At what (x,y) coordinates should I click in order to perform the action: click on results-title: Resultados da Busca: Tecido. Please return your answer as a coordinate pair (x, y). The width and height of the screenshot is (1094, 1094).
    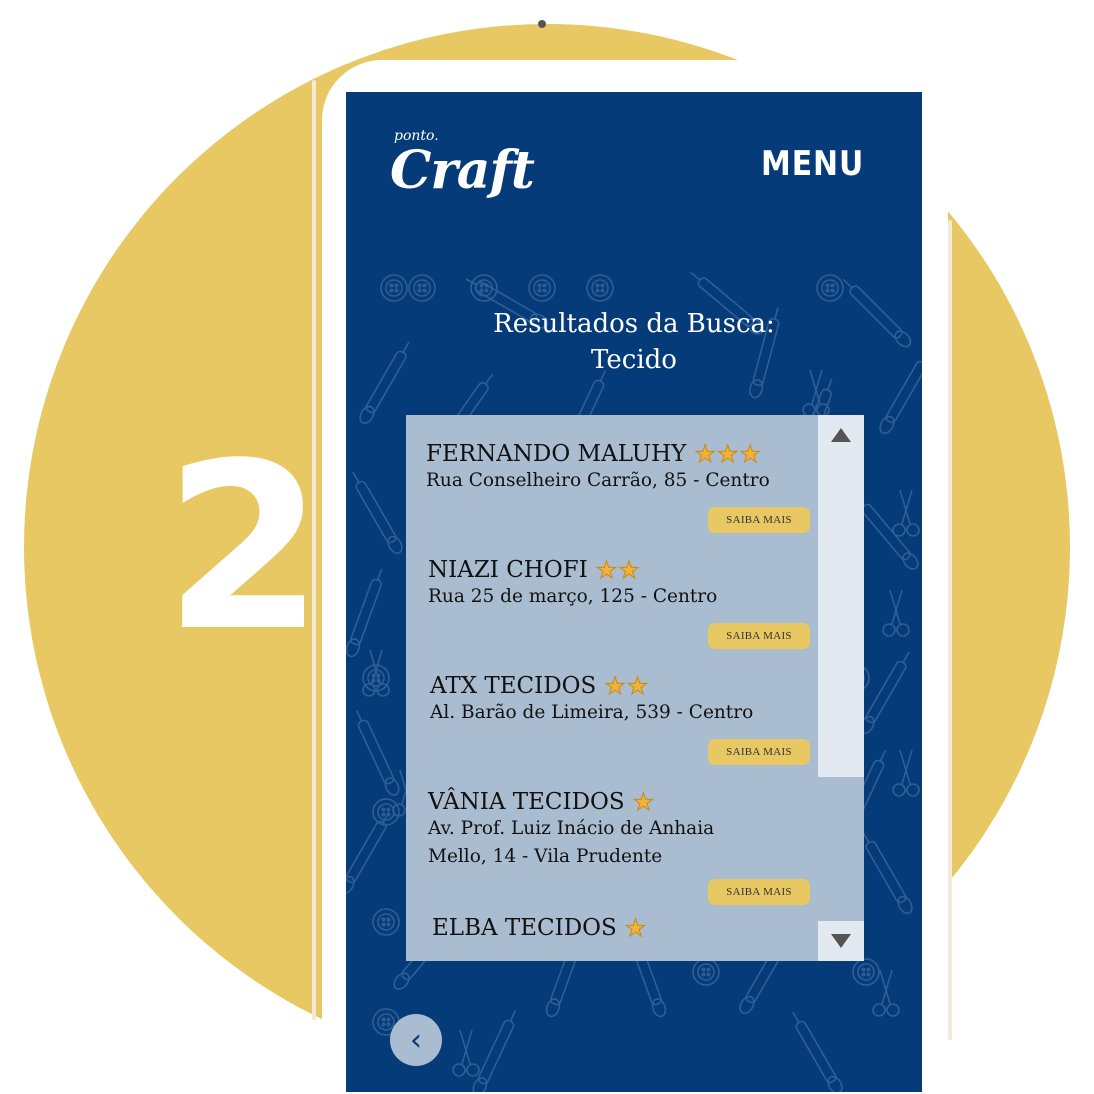
    Looking at the image, I should click on (634, 342).